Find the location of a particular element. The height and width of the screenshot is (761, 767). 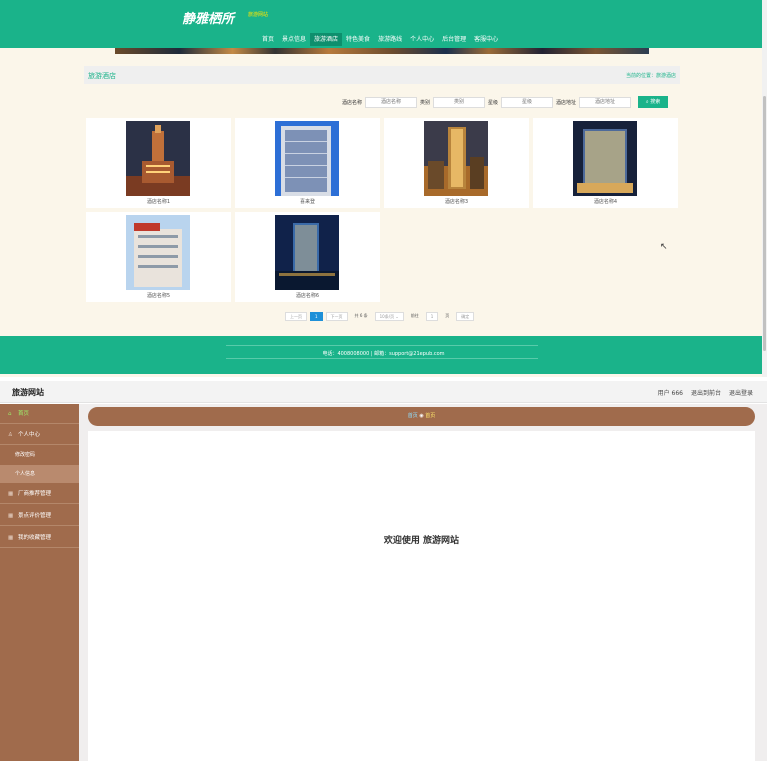

admin-top-links: 用户 666 退出到前台 退出登录 is located at coordinates (705, 392).